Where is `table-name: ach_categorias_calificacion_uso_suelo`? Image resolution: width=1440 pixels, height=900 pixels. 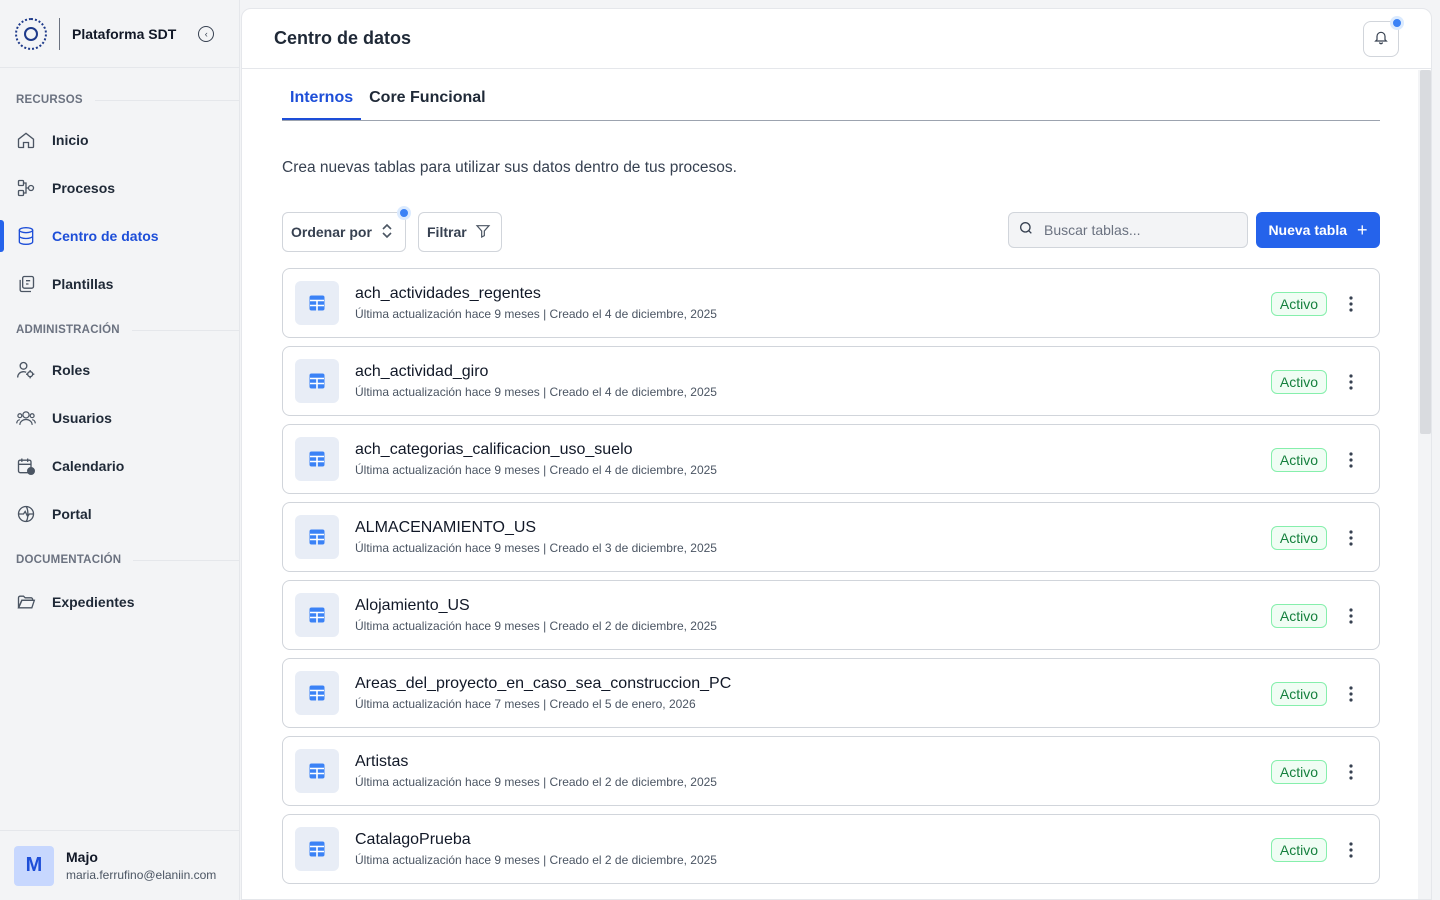
table-name: ach_categorias_calificacion_uso_suelo is located at coordinates (494, 449).